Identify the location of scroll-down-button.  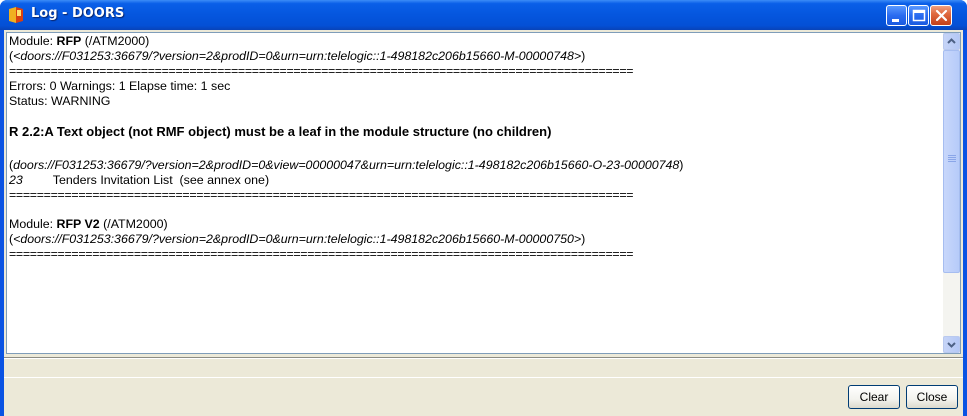
(951, 344).